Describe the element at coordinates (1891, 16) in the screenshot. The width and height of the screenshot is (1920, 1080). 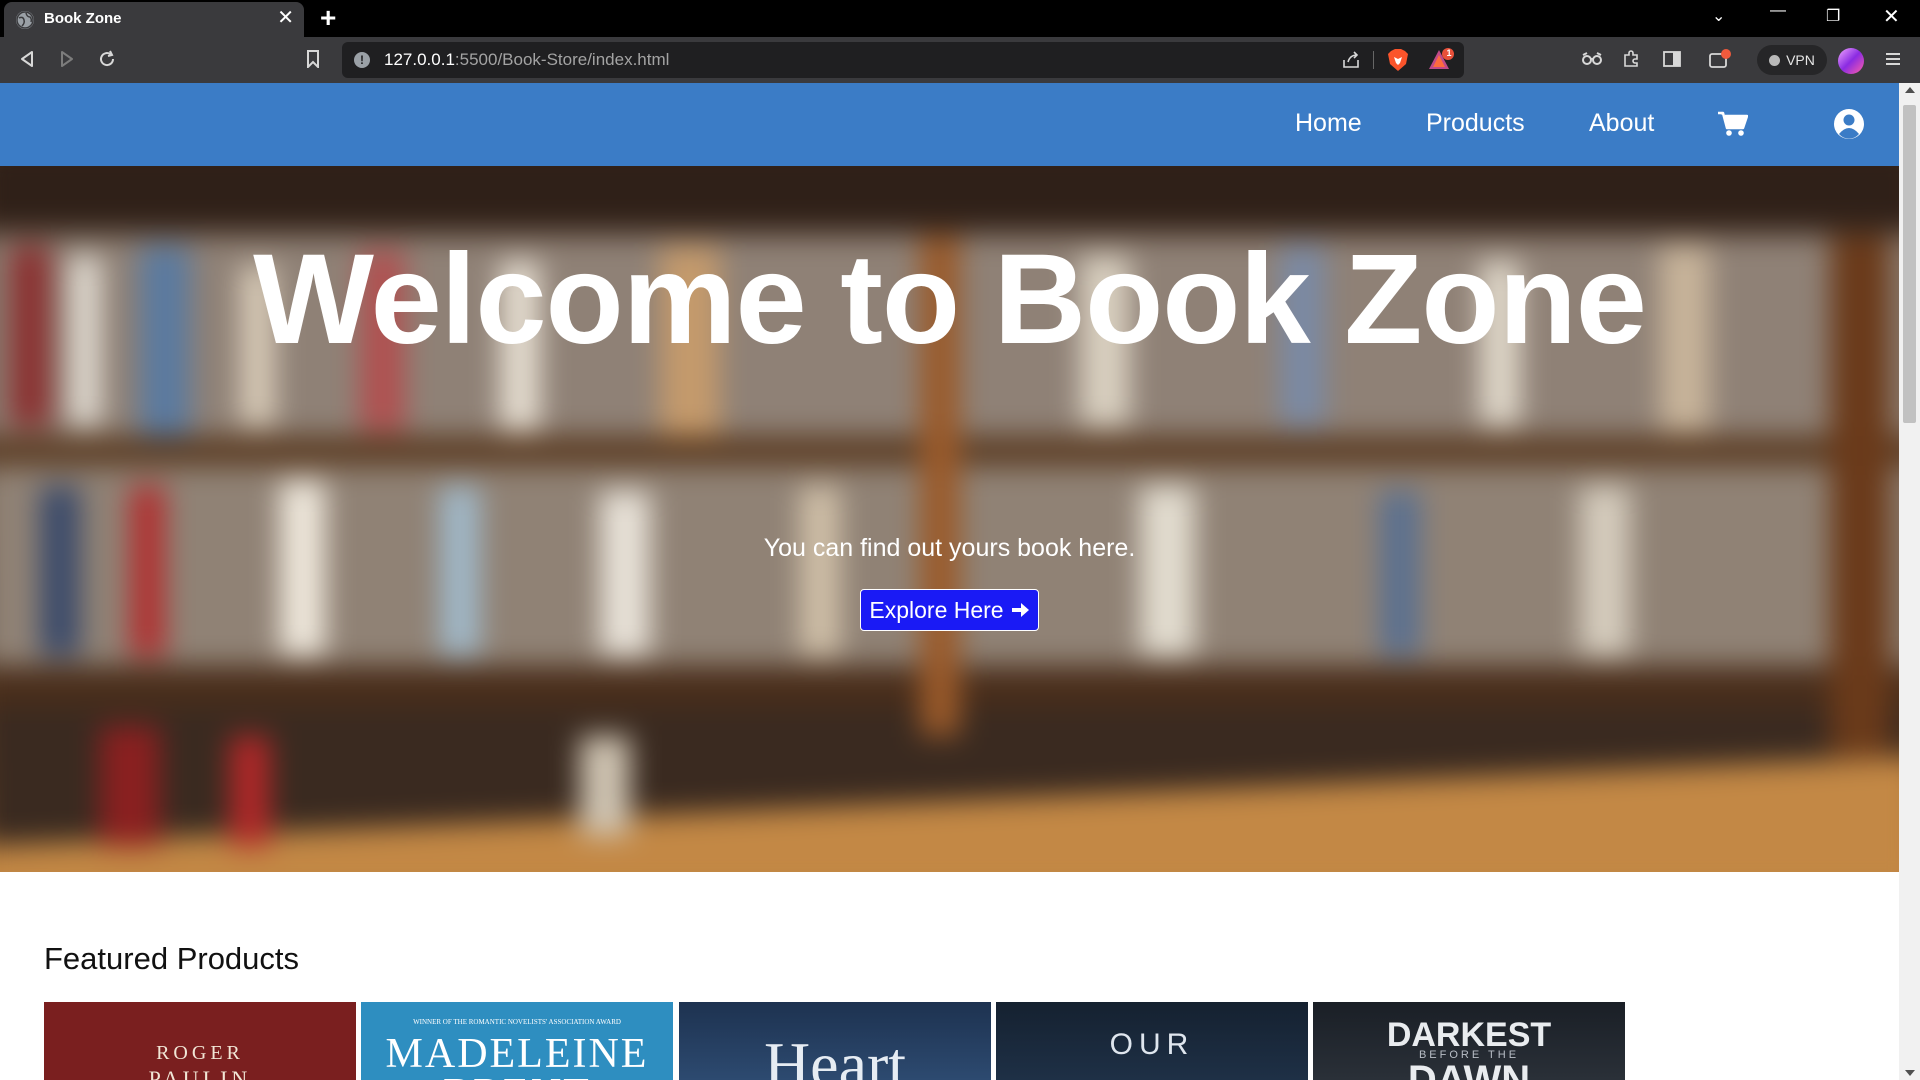
I see `close-window-icon: ✕` at that location.